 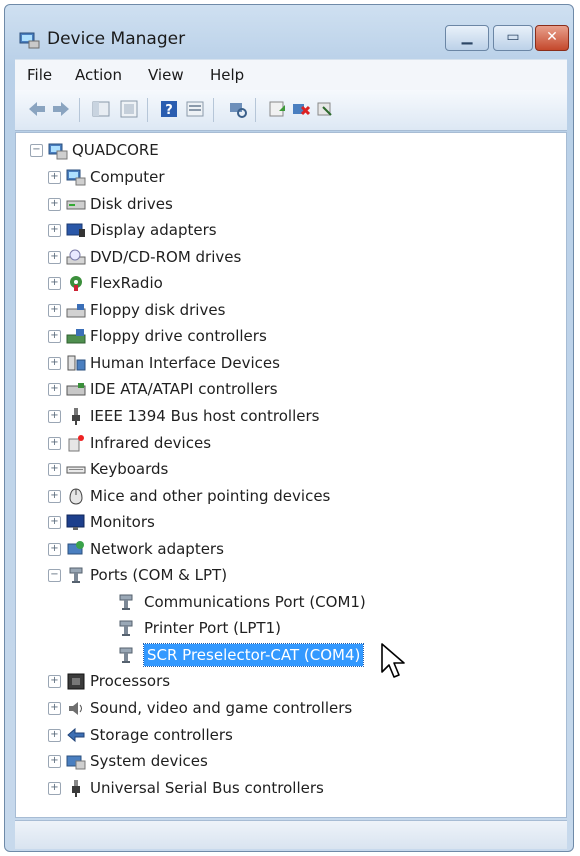 What do you see at coordinates (157, 549) in the screenshot?
I see `category-label: Network adapters` at bounding box center [157, 549].